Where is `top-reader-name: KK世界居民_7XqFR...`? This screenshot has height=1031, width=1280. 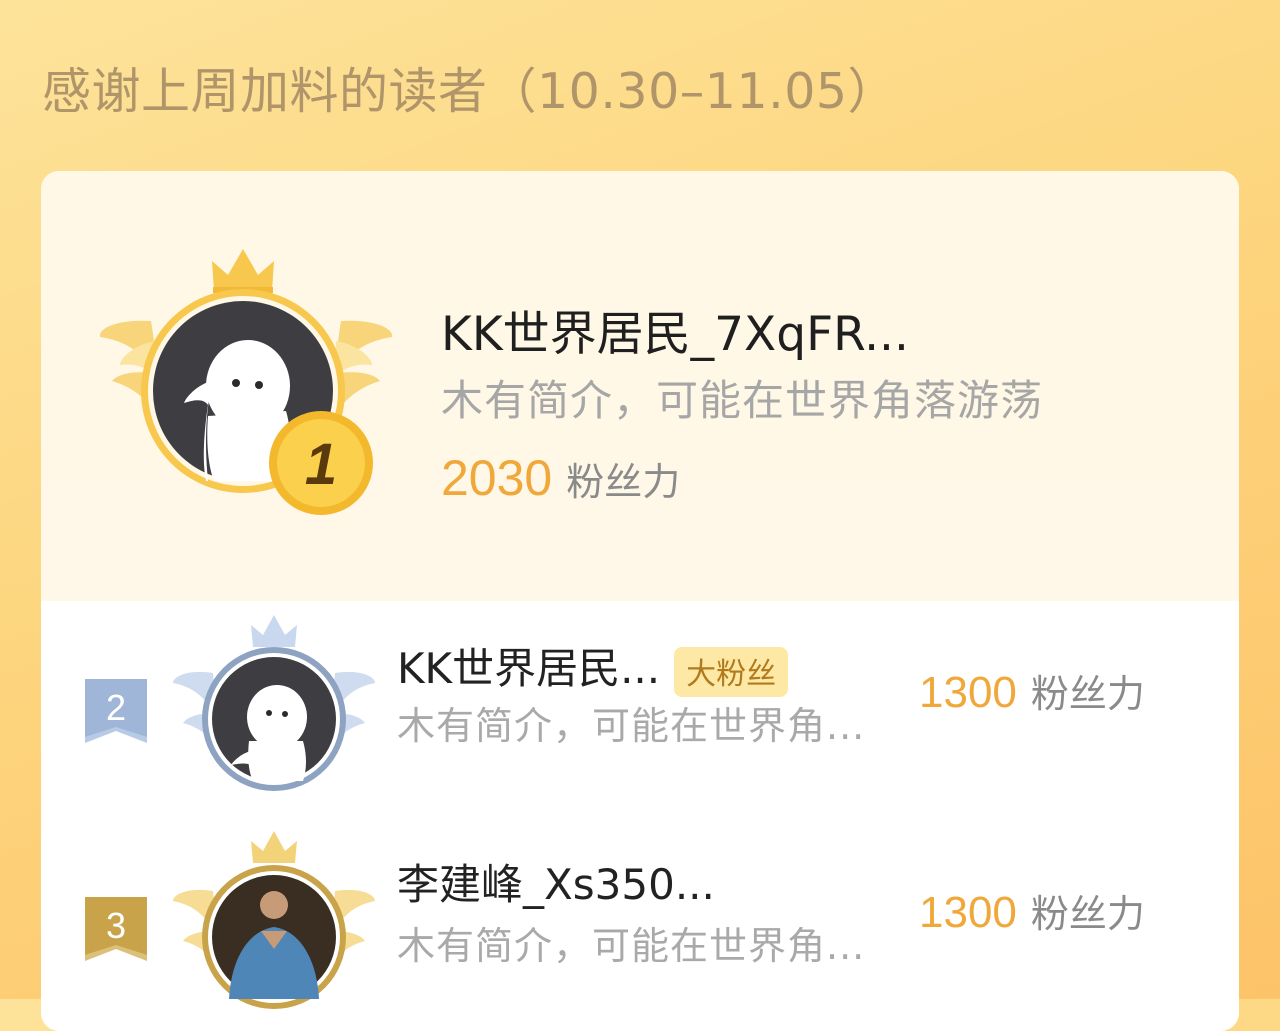
top-reader-name: KK世界居民_7XqFR... is located at coordinates (675, 329).